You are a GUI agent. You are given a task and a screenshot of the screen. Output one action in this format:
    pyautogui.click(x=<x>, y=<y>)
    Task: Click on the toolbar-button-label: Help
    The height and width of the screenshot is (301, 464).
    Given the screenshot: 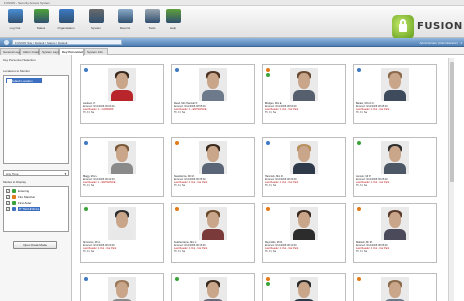 What is the action you would take?
    pyautogui.click(x=173, y=28)
    